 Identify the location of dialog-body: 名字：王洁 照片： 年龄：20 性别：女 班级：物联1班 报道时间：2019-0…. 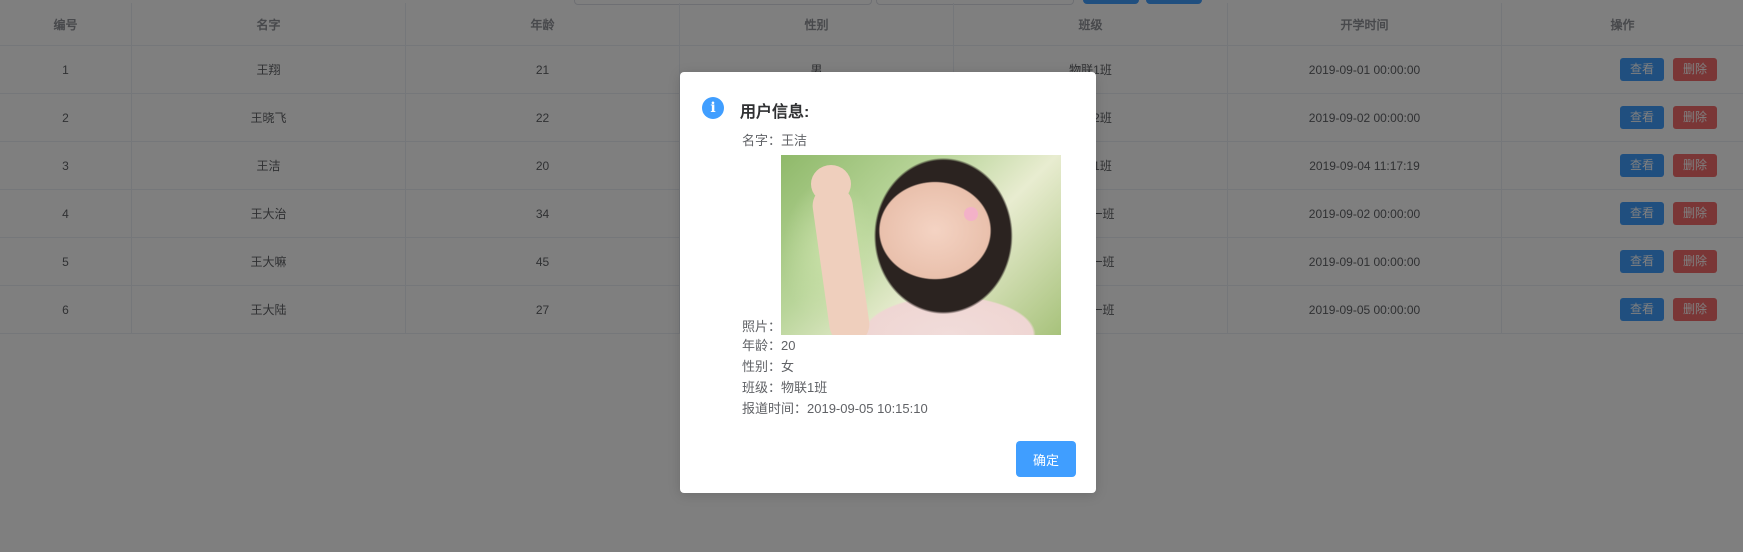
(902, 274).